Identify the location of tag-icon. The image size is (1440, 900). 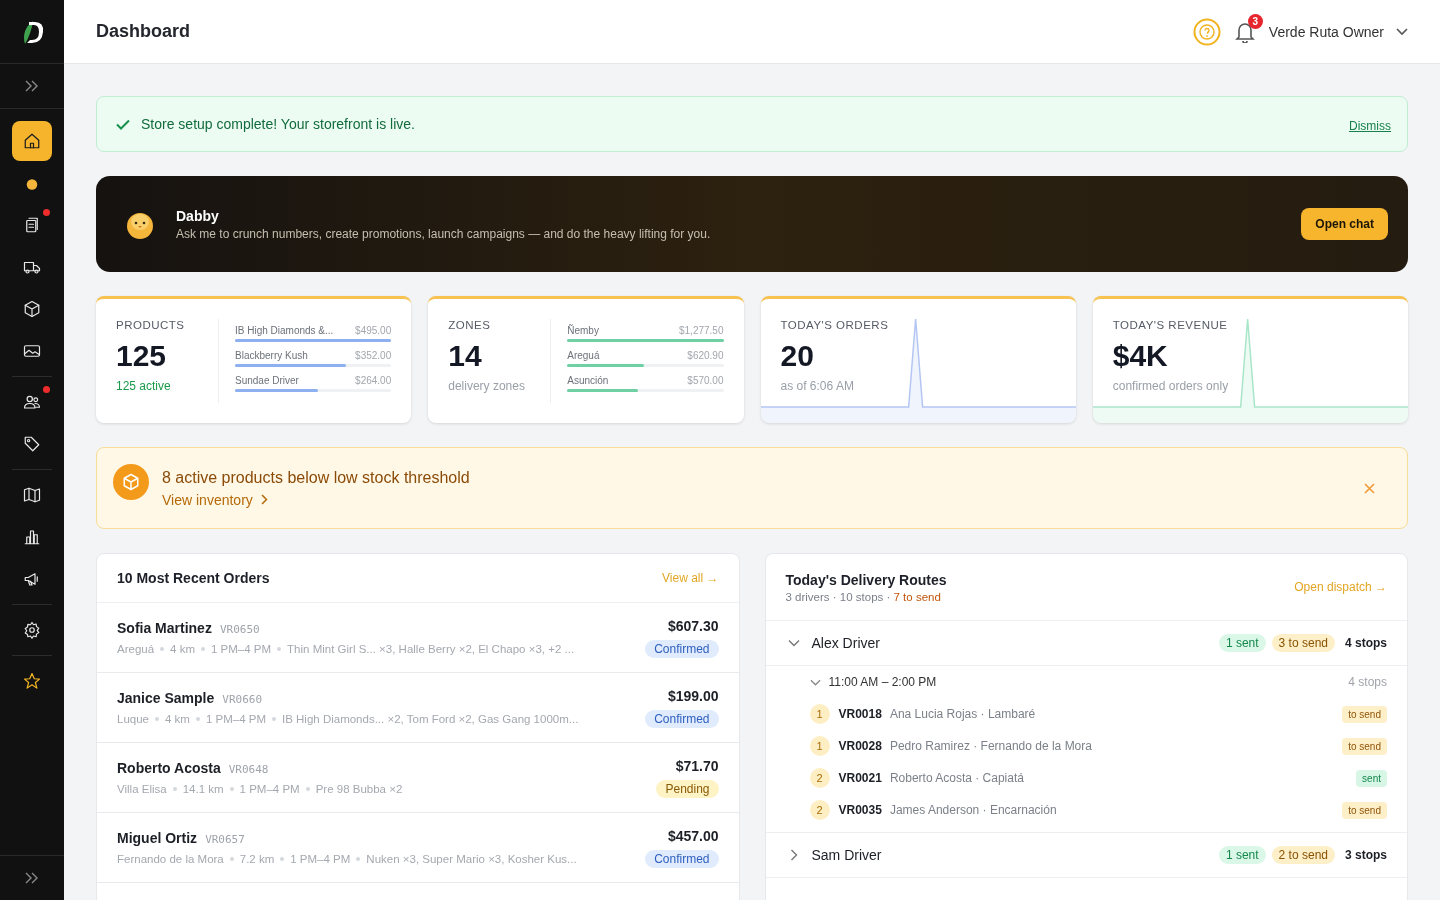
(32, 444).